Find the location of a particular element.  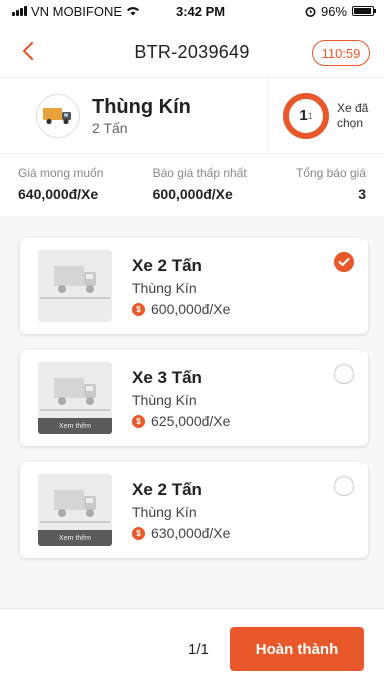

truck-thumbnail is located at coordinates (75, 286).